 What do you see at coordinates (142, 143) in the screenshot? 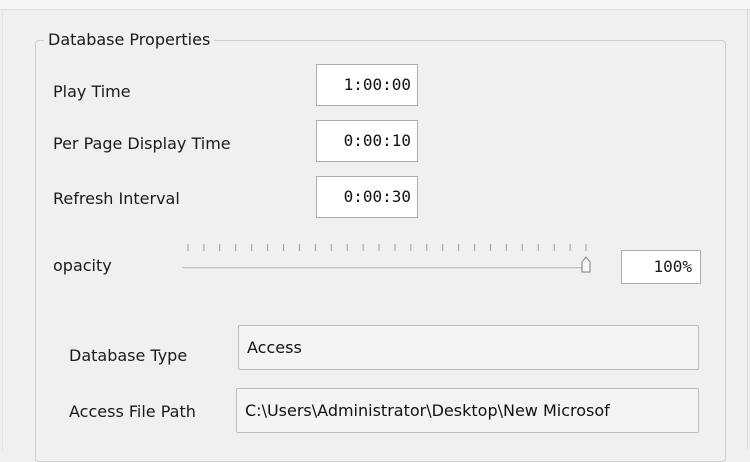
I see `per-page-display-time-label: Per Page Display Time` at bounding box center [142, 143].